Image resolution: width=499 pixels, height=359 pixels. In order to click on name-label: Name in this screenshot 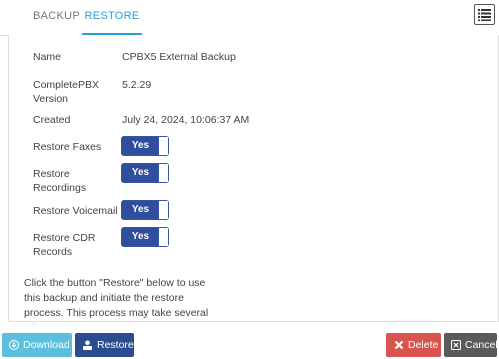, I will do `click(47, 57)`.